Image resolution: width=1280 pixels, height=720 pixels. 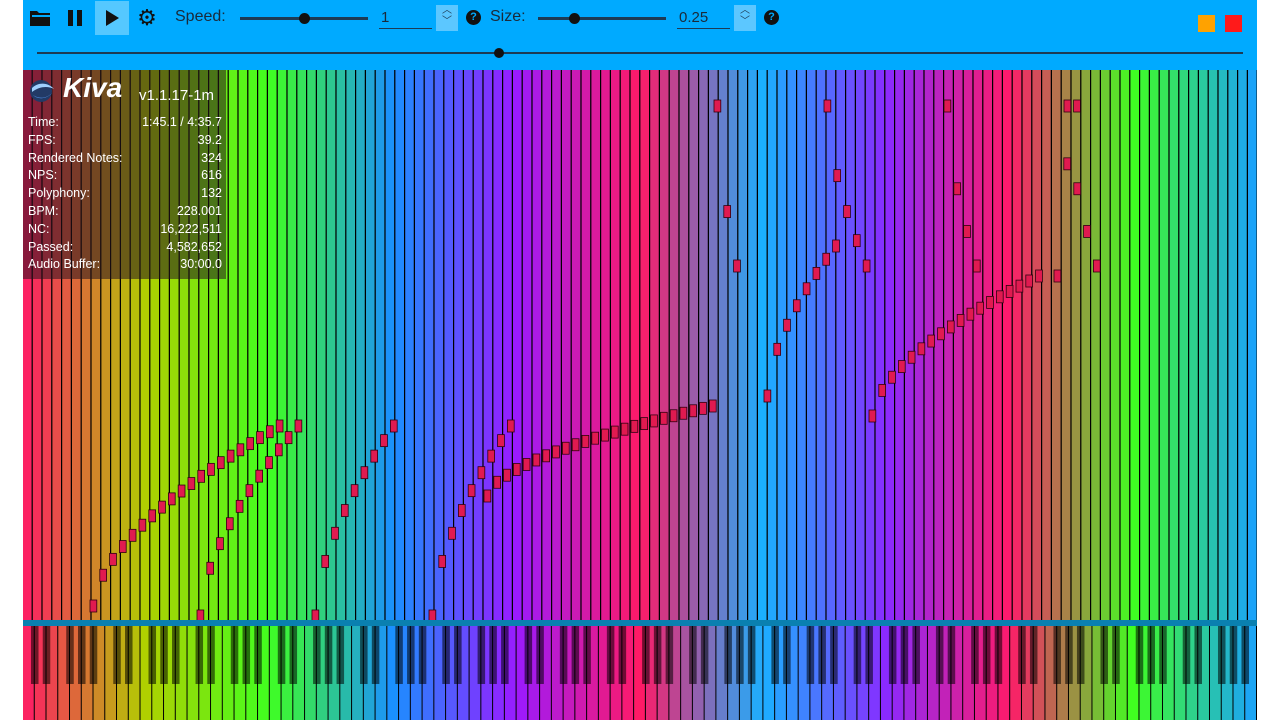 I want to click on pause-button, so click(x=75, y=18).